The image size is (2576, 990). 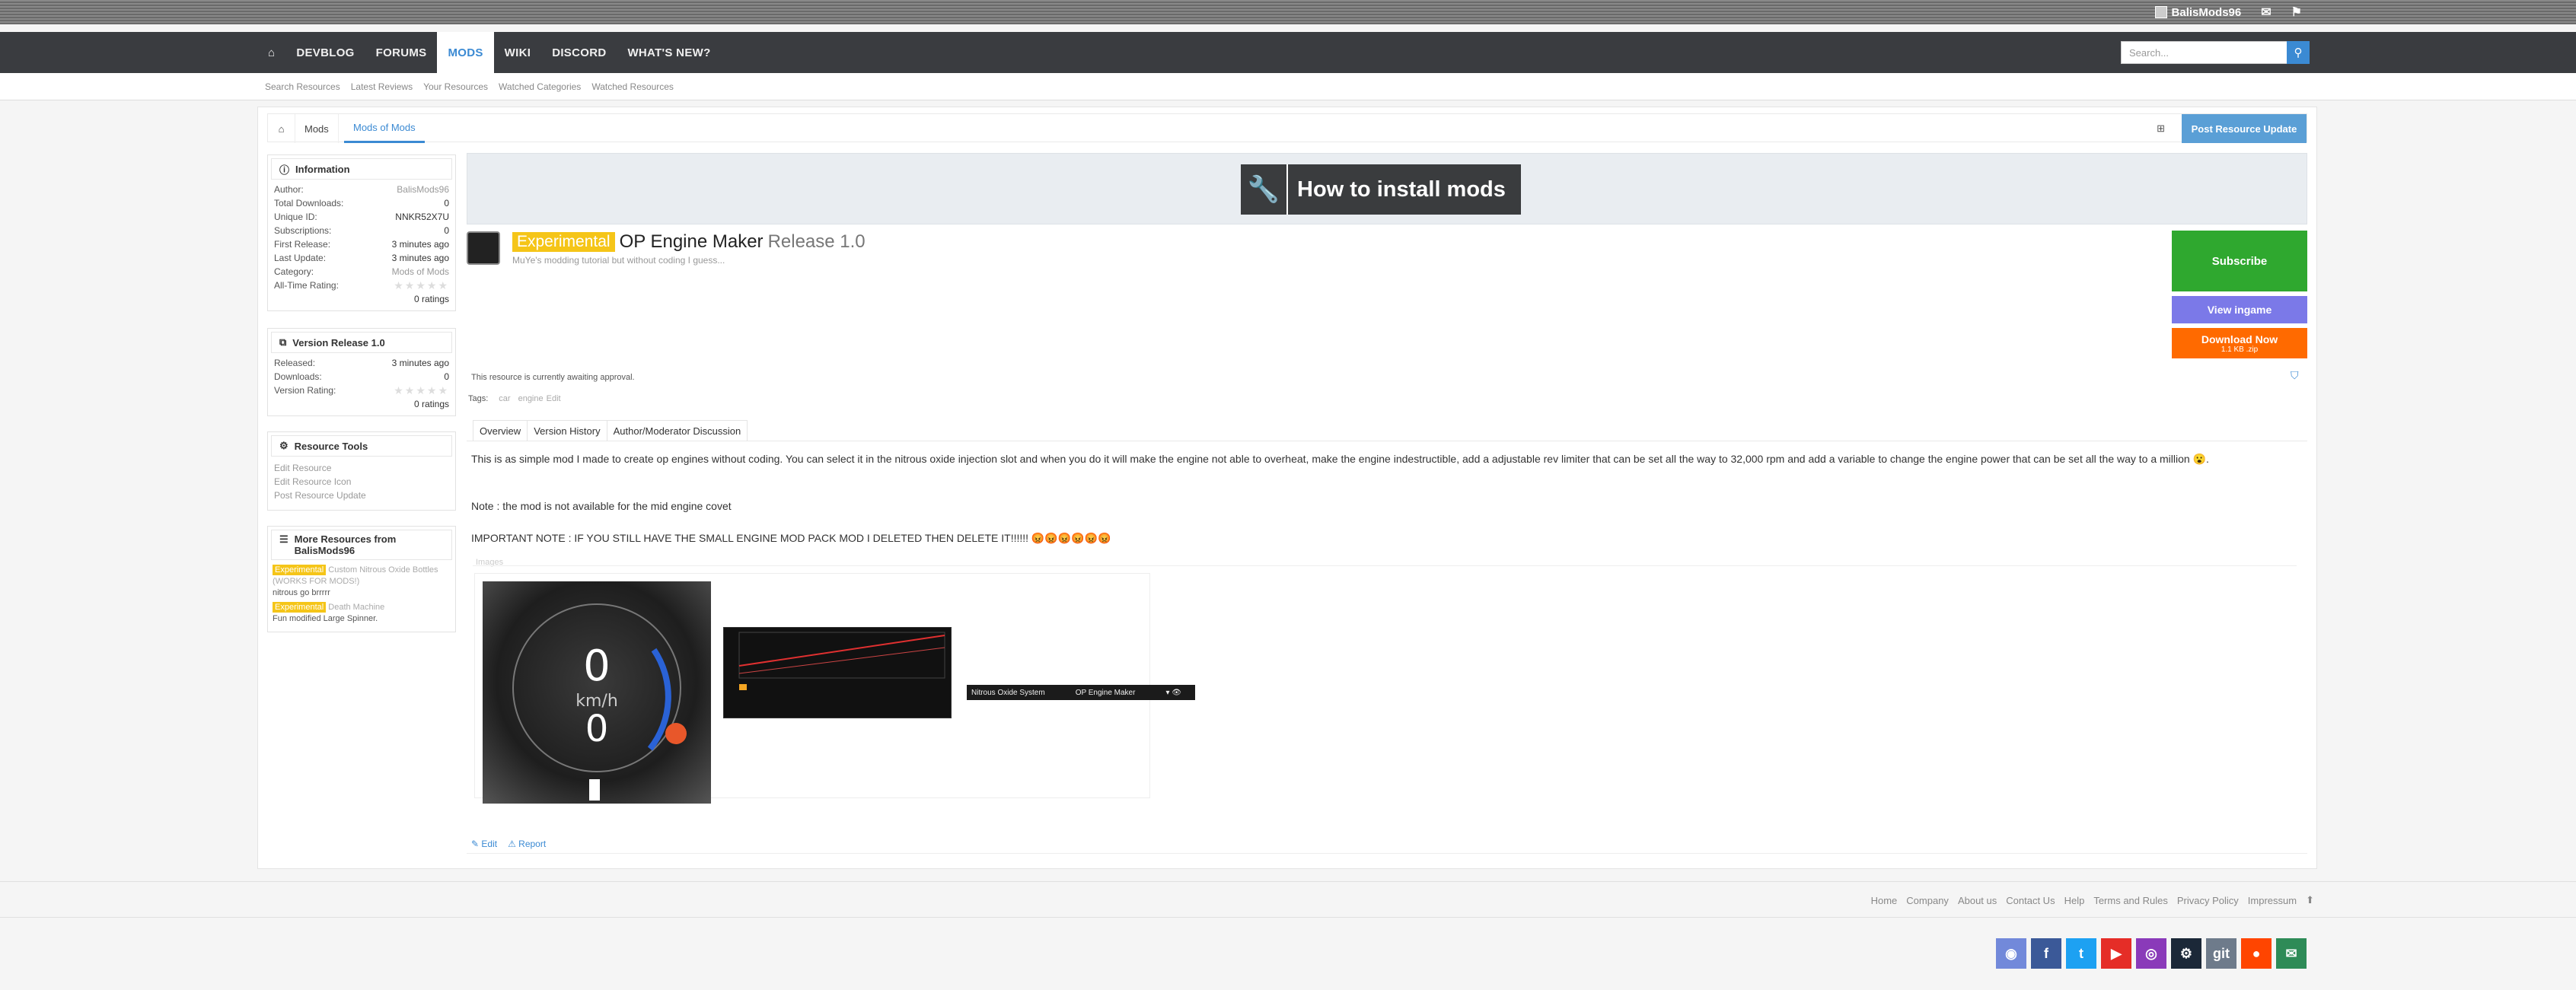 What do you see at coordinates (554, 398) in the screenshot?
I see `tags-edit-link: Edit` at bounding box center [554, 398].